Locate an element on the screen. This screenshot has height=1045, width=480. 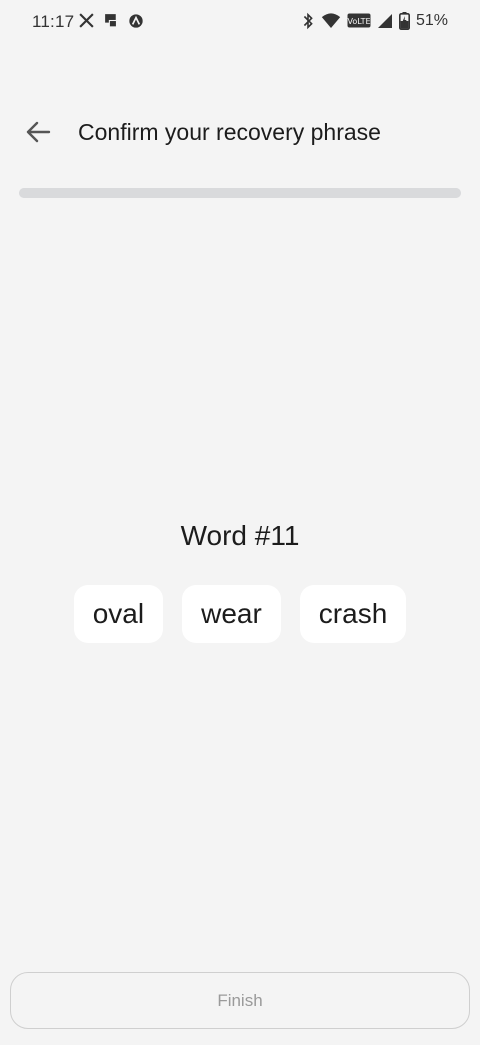
volte-label: VoLTE is located at coordinates (358, 21).